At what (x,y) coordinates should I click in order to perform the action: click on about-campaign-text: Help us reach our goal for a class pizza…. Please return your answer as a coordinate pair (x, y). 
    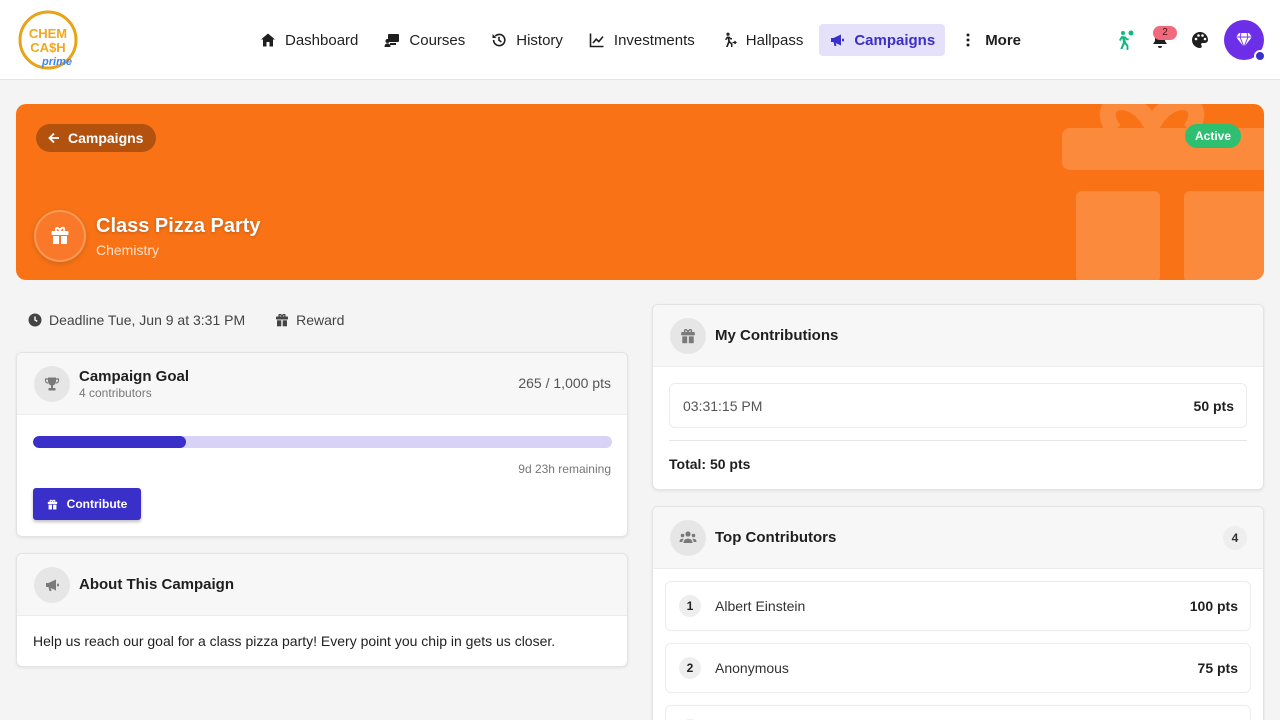
    Looking at the image, I should click on (294, 641).